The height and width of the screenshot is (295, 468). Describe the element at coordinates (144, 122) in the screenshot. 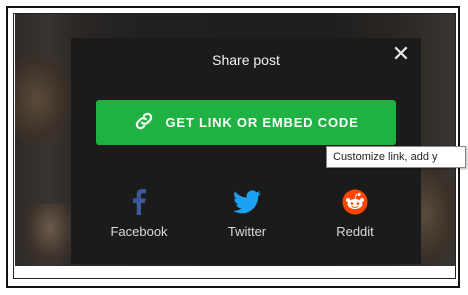

I see `link-icon` at that location.